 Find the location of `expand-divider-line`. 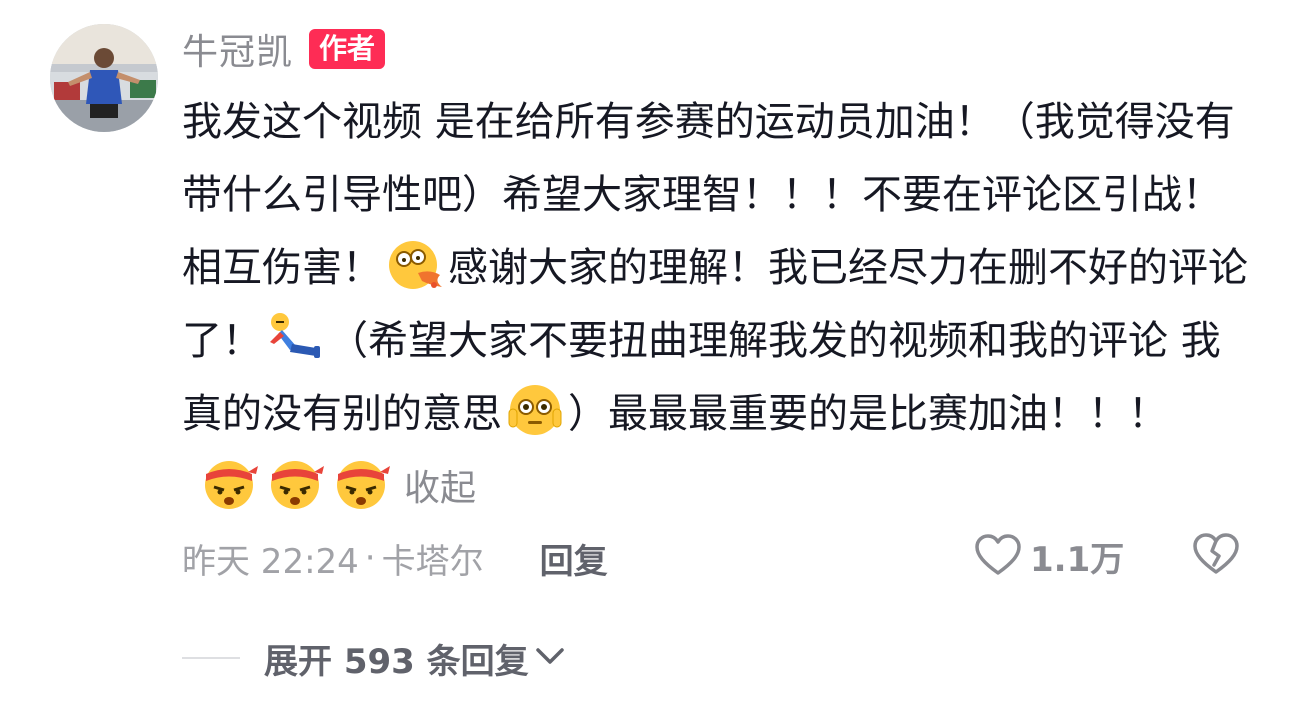

expand-divider-line is located at coordinates (211, 658).